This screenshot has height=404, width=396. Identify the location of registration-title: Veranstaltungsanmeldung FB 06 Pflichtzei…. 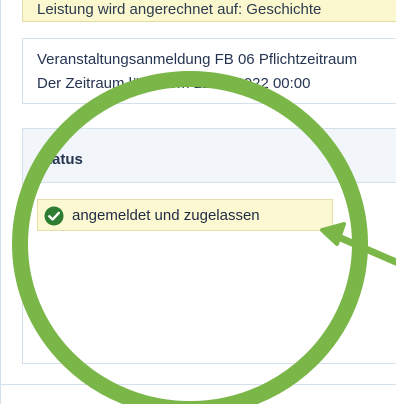
(197, 59).